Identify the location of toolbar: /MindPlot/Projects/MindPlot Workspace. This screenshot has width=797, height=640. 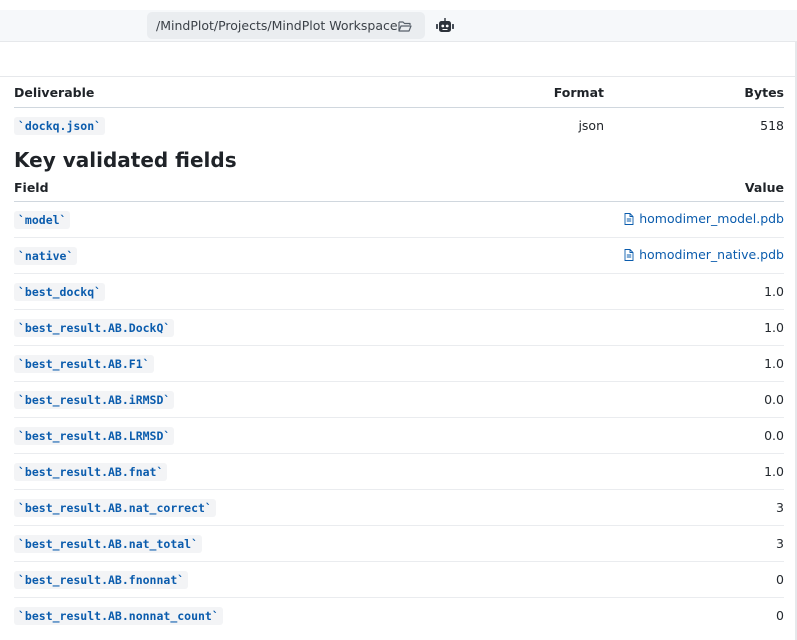
(398, 26).